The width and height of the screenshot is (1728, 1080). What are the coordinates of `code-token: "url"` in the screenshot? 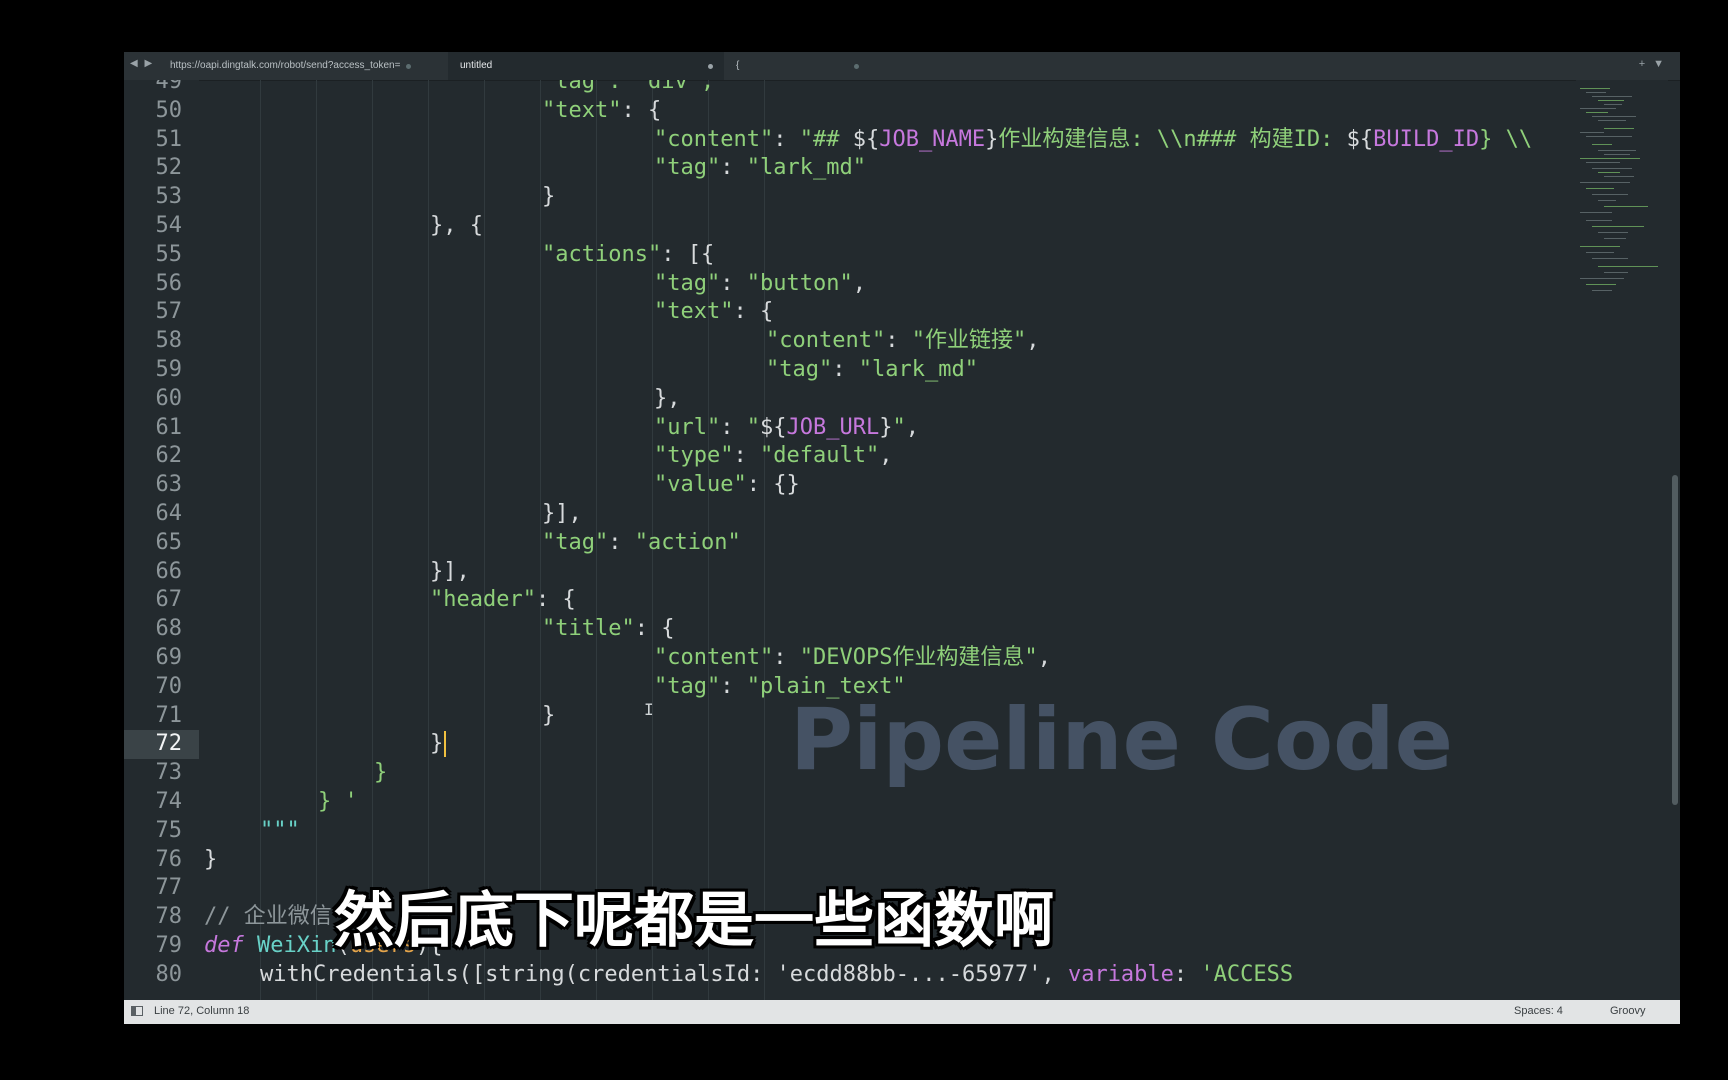 It's located at (687, 427).